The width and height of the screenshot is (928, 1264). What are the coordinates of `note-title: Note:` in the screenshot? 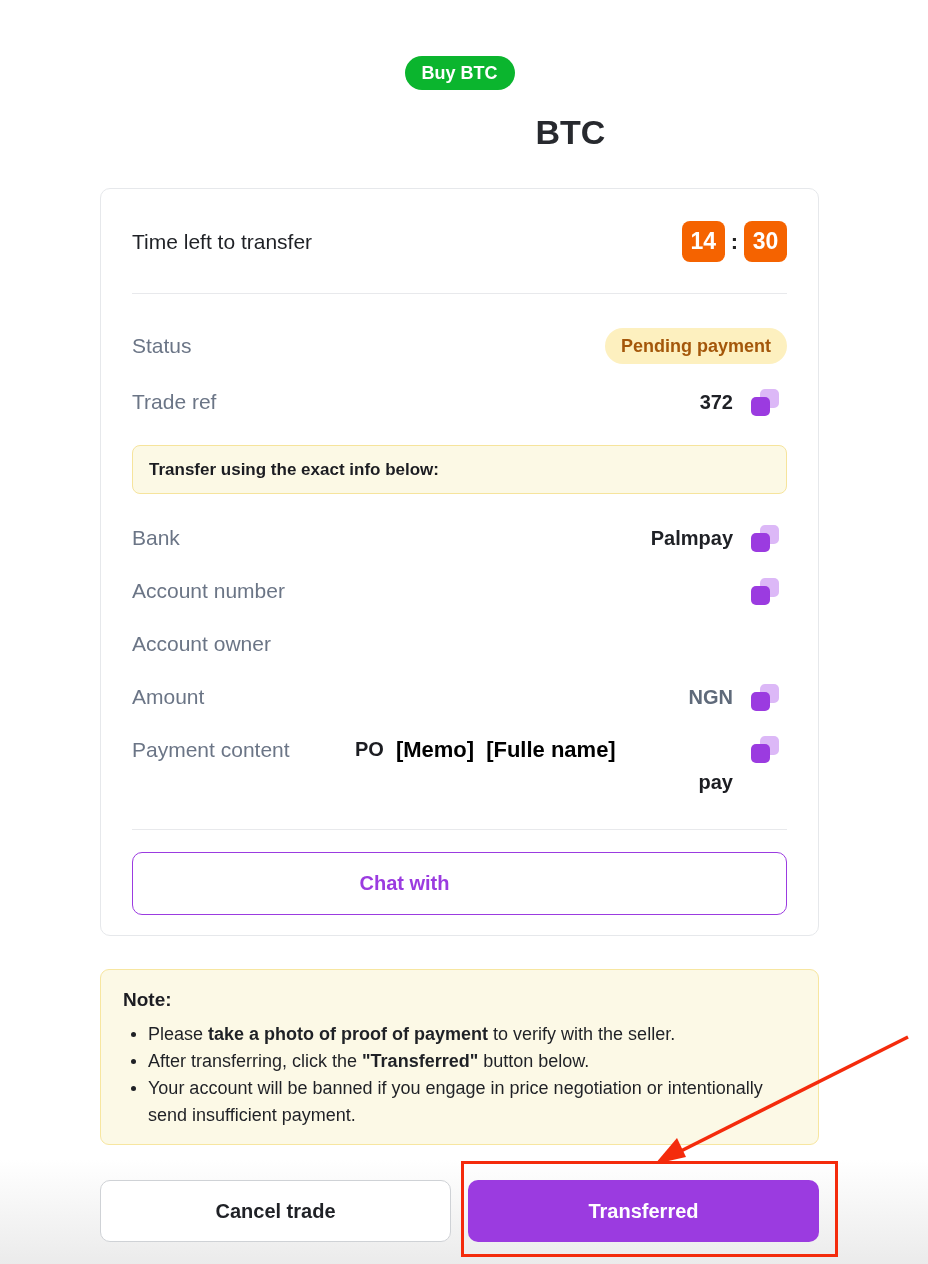 It's located at (148, 1000).